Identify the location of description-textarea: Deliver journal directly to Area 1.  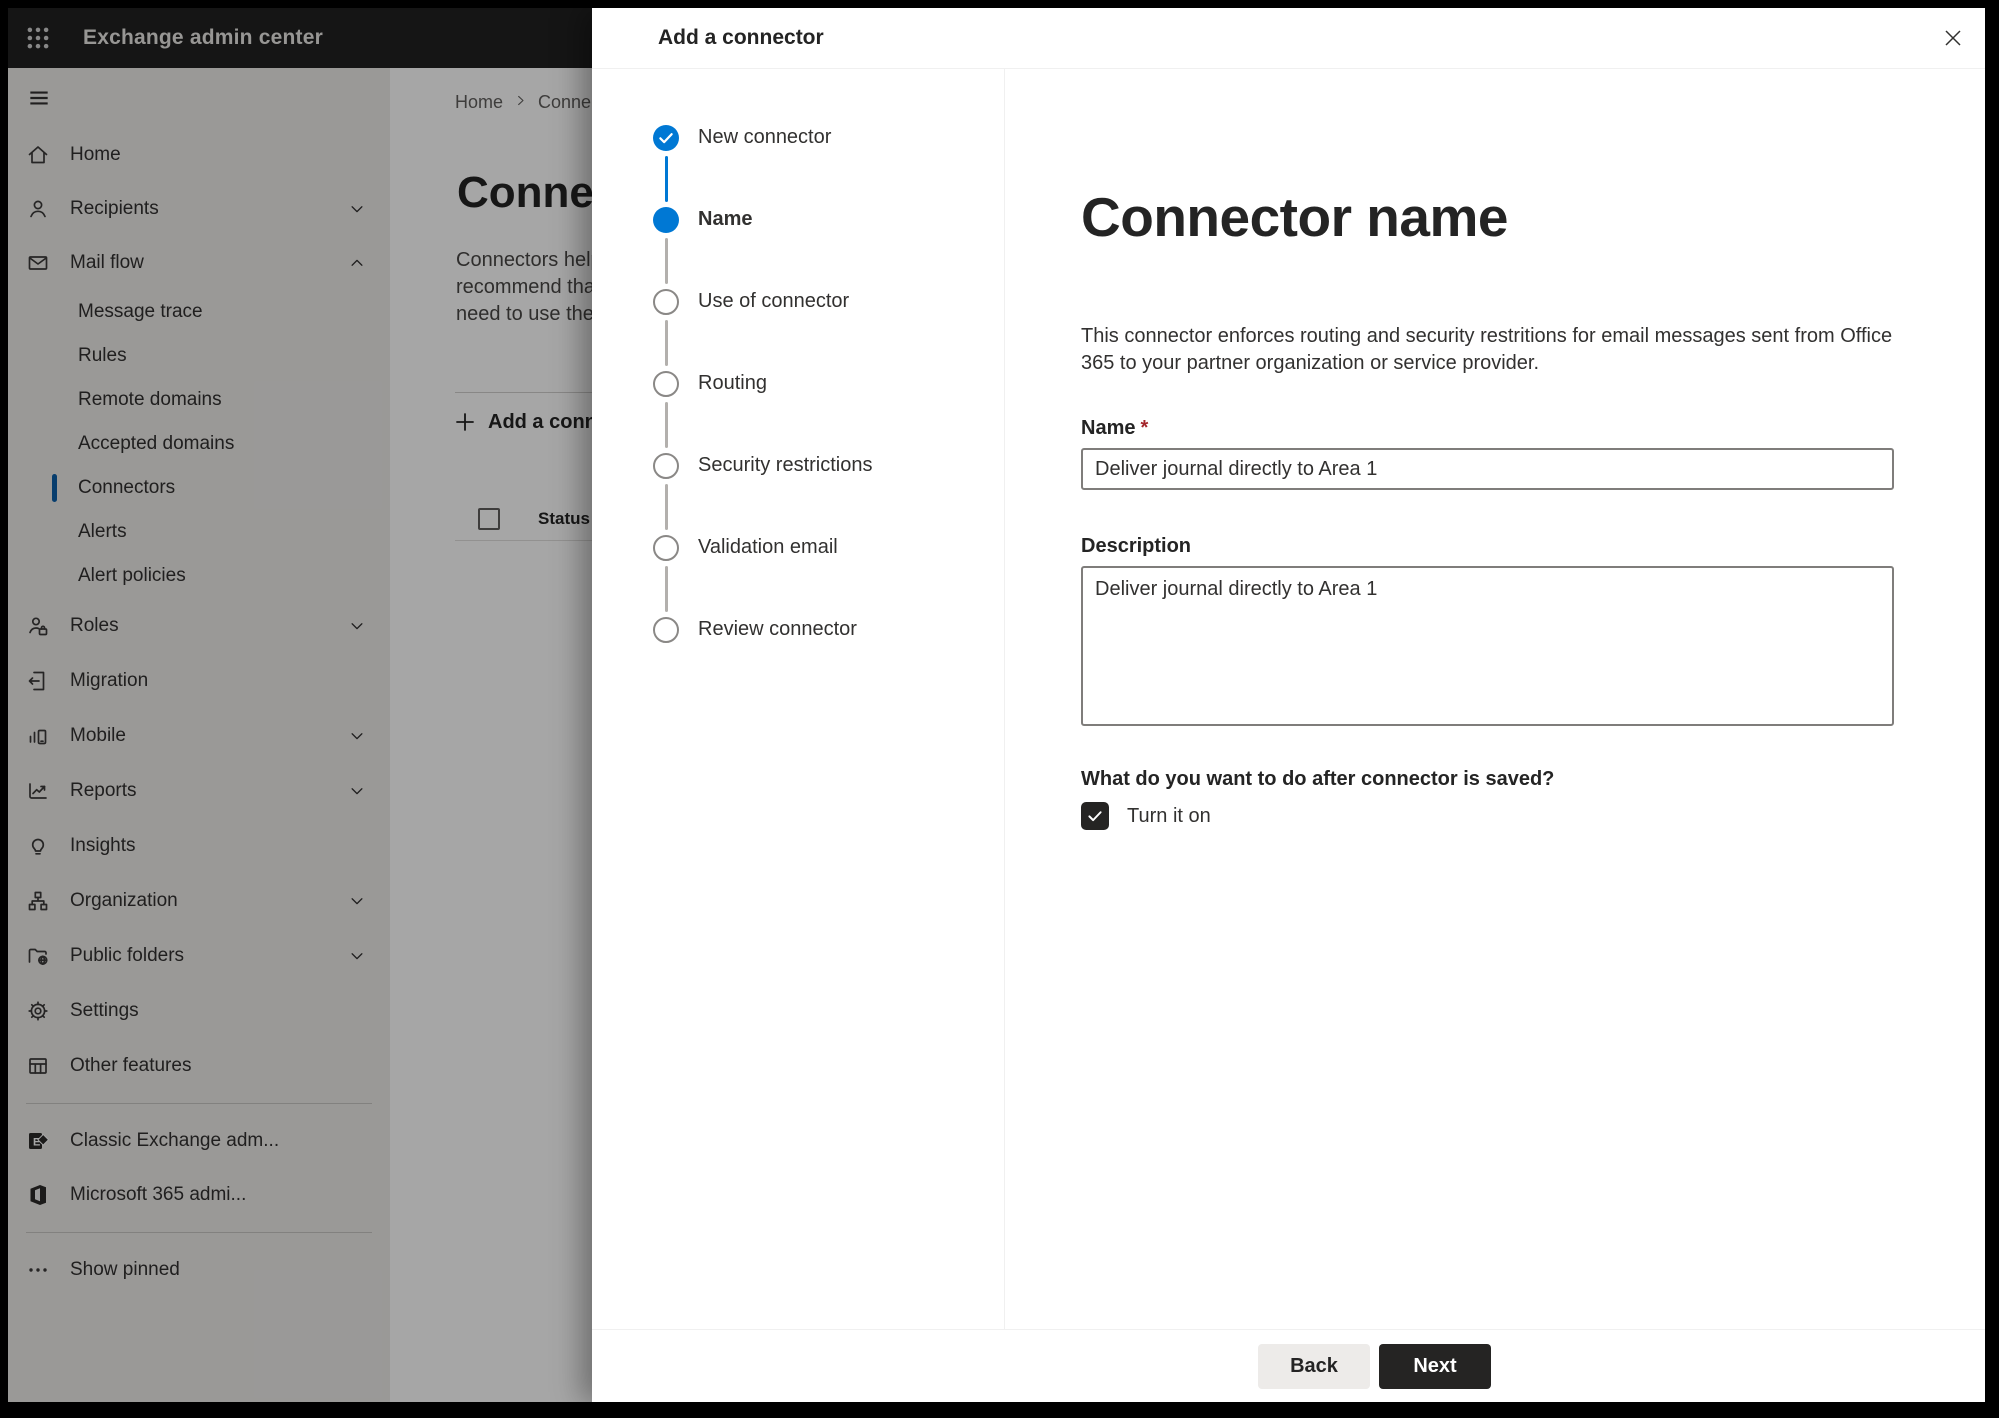
(1487, 646).